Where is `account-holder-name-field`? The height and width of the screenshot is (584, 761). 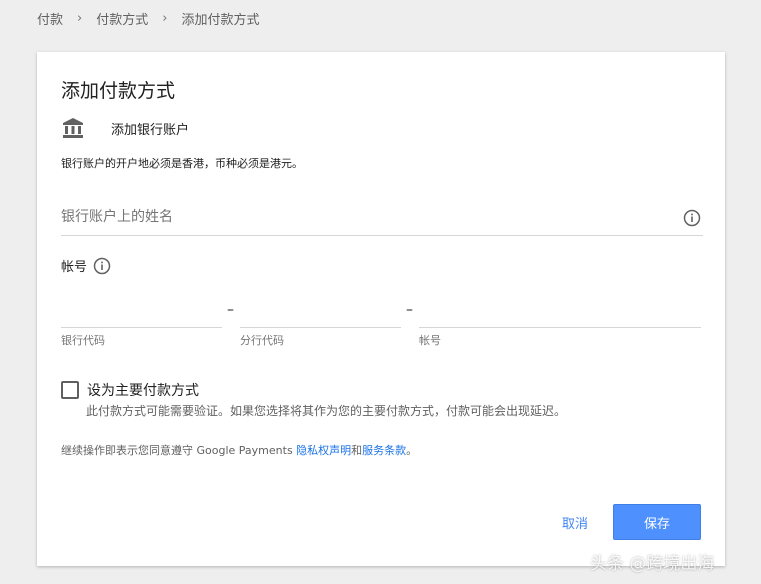
account-holder-name-field is located at coordinates (382, 218).